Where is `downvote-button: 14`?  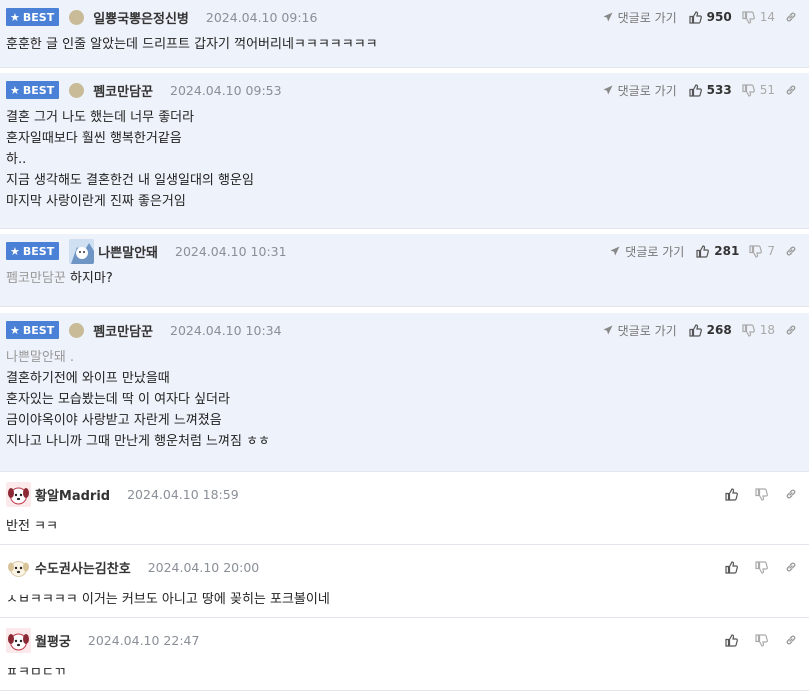 downvote-button: 14 is located at coordinates (758, 17).